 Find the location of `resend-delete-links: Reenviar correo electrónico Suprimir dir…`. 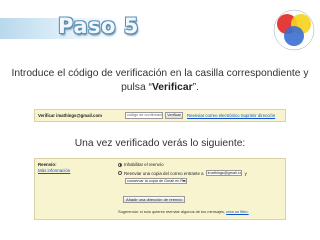

resend-delete-links: Reenviar correo electrónico Suprimir dir… is located at coordinates (231, 115).